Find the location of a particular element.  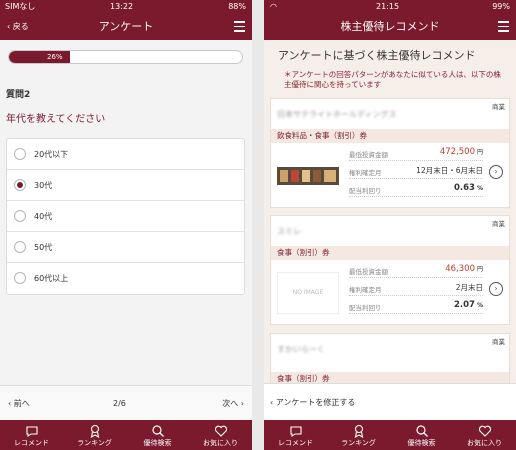

clock-text: 13:22 is located at coordinates (122, 6).